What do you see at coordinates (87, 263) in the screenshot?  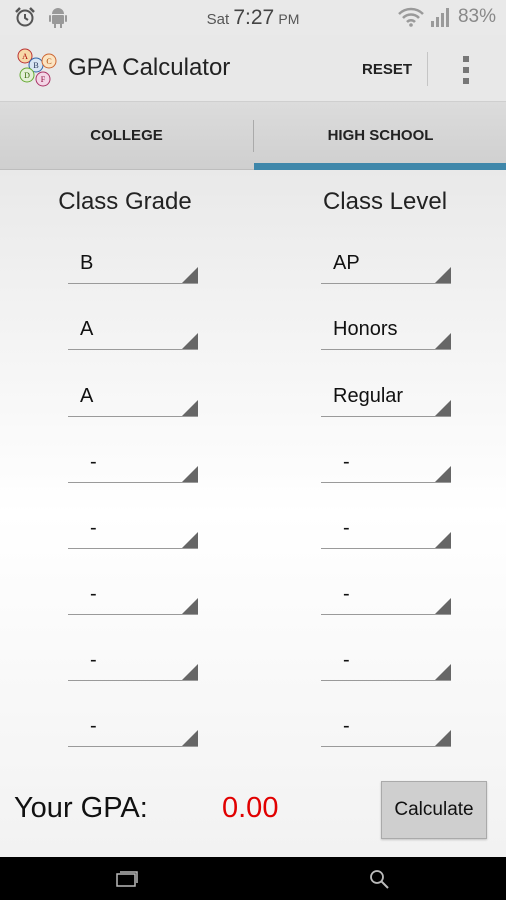 I see `grade-value: B` at bounding box center [87, 263].